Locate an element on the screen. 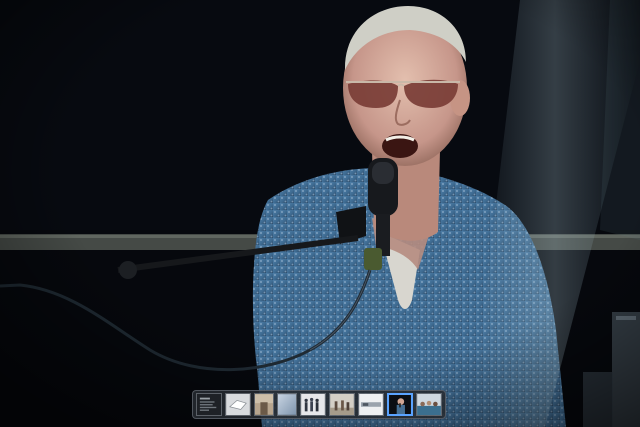  thumbnail-white-shape-icon is located at coordinates (238, 404).